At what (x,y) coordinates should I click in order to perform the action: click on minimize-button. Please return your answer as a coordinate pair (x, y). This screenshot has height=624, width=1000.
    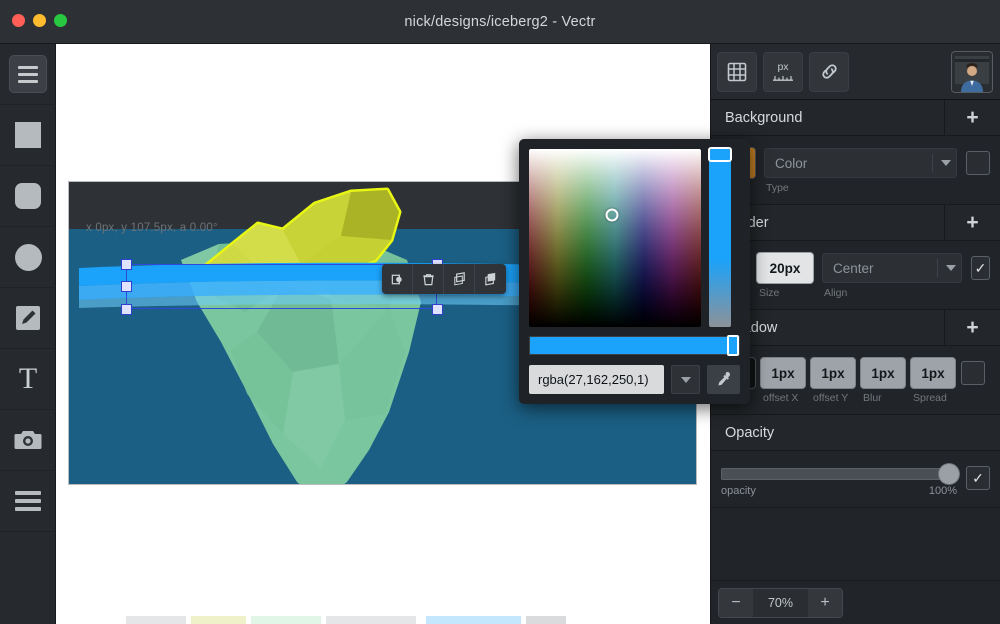
    Looking at the image, I should click on (39, 20).